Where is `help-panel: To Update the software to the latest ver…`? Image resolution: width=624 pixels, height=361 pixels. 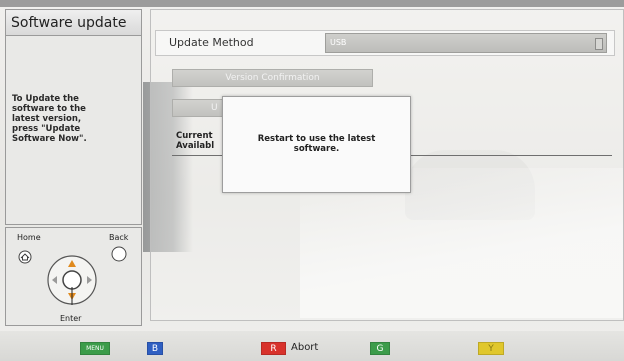 help-panel: To Update the software to the latest ver… is located at coordinates (73, 130).